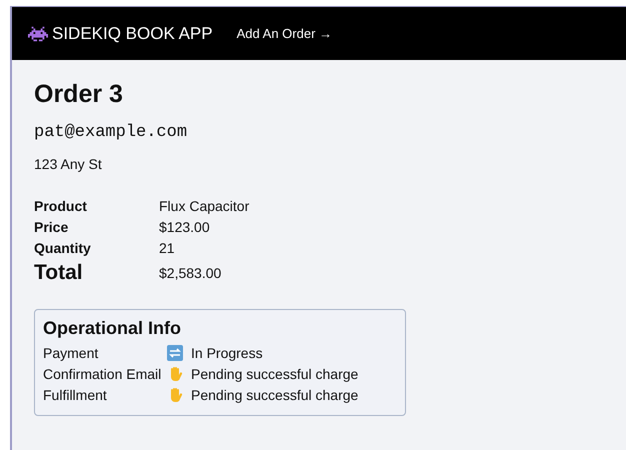 Image resolution: width=626 pixels, height=450 pixels. Describe the element at coordinates (63, 248) in the screenshot. I see `detail-label: Quantity` at that location.